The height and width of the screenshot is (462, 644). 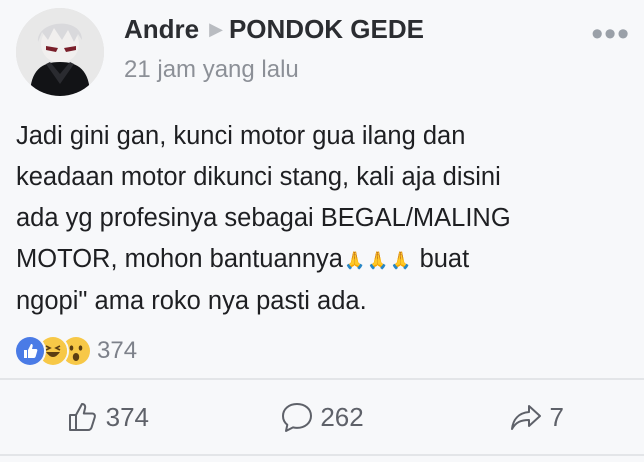 I want to click on arrow-right-icon: ▶, so click(x=216, y=29).